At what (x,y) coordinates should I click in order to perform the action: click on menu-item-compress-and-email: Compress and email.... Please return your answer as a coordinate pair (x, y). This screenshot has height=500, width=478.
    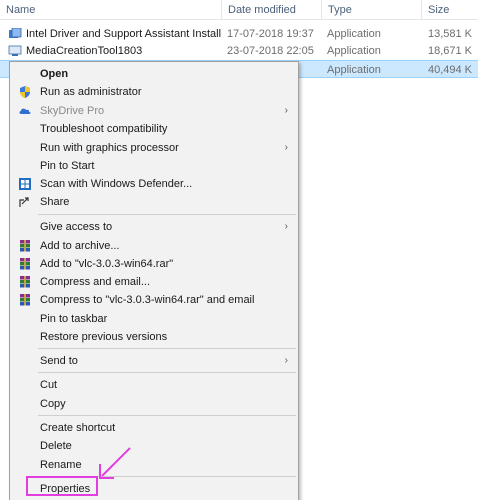
    Looking at the image, I should click on (154, 282).